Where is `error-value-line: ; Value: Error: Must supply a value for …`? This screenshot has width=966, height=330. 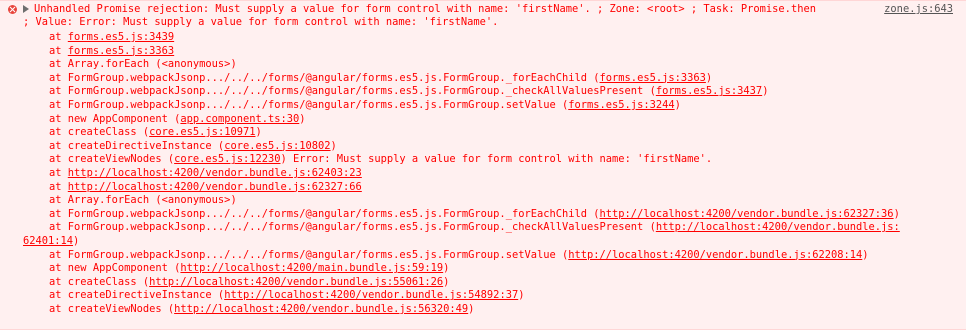
error-value-line: ; Value: Error: Must supply a value for … is located at coordinates (261, 22).